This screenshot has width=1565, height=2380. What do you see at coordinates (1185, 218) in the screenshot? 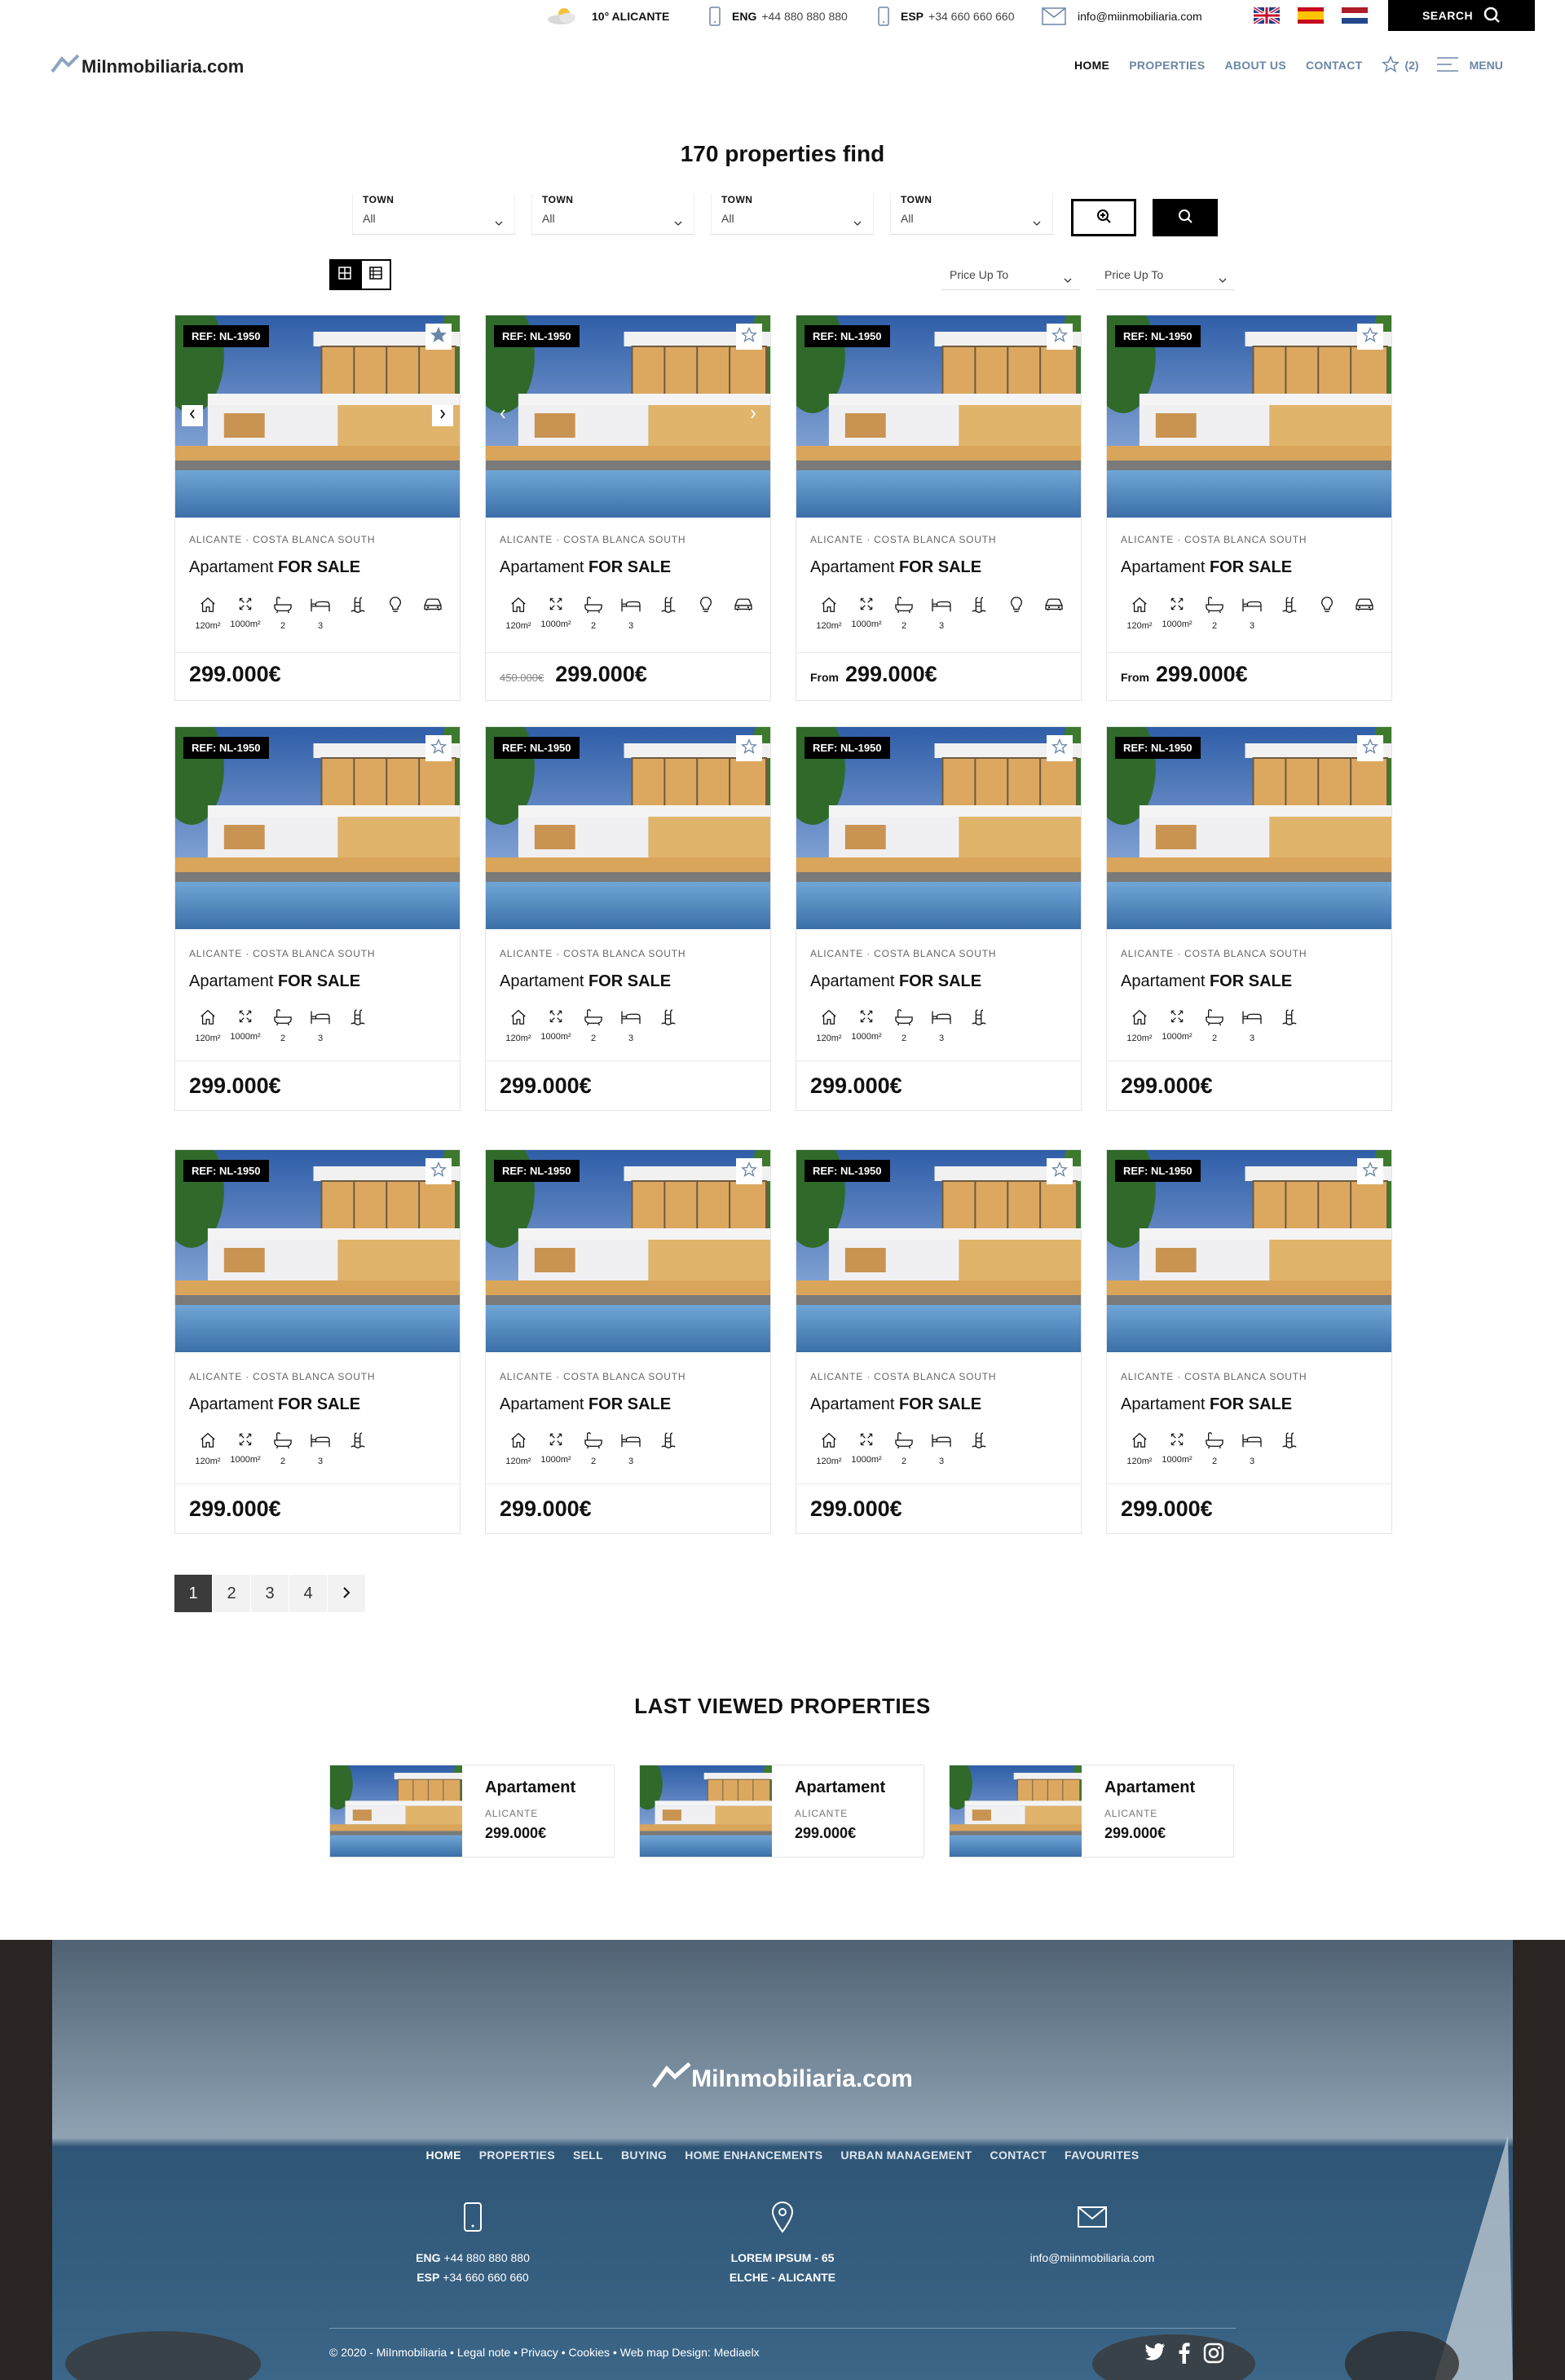
I see `filter-search-button` at bounding box center [1185, 218].